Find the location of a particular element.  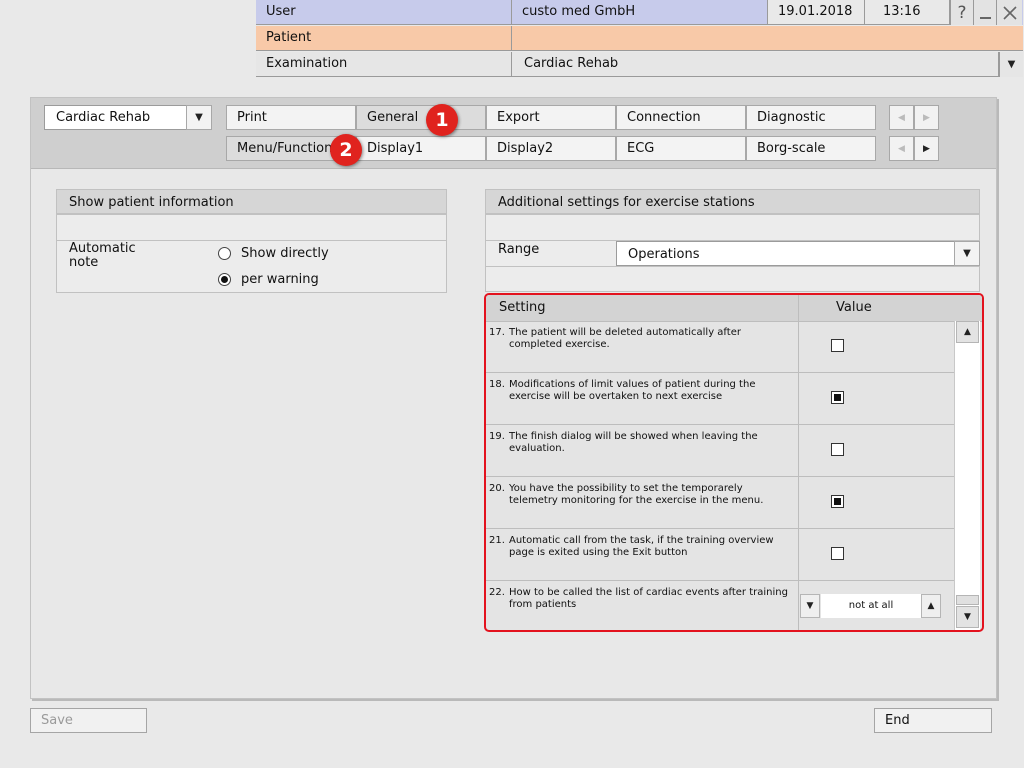

examination-dropdown-button: ▼ is located at coordinates (1011, 64).